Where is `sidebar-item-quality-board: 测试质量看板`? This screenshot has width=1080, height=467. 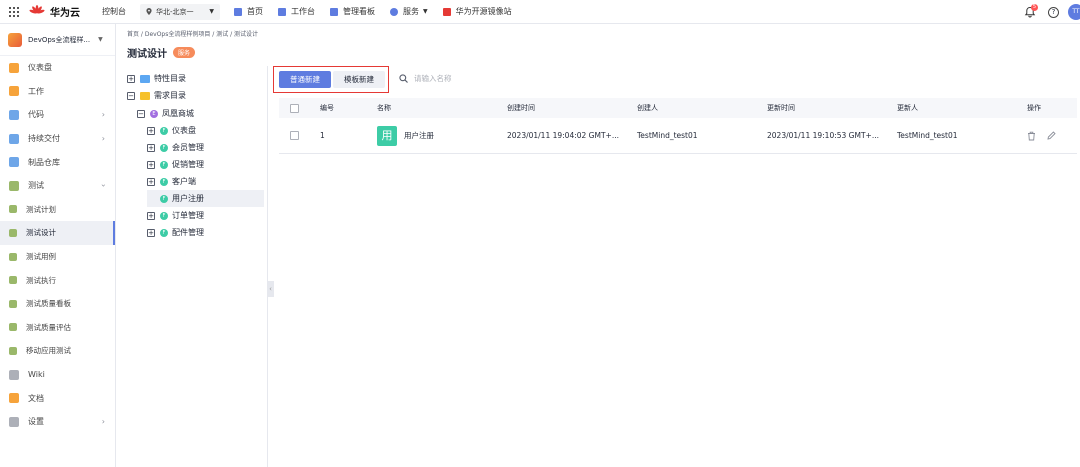 sidebar-item-quality-board: 测试质量看板 is located at coordinates (57, 304).